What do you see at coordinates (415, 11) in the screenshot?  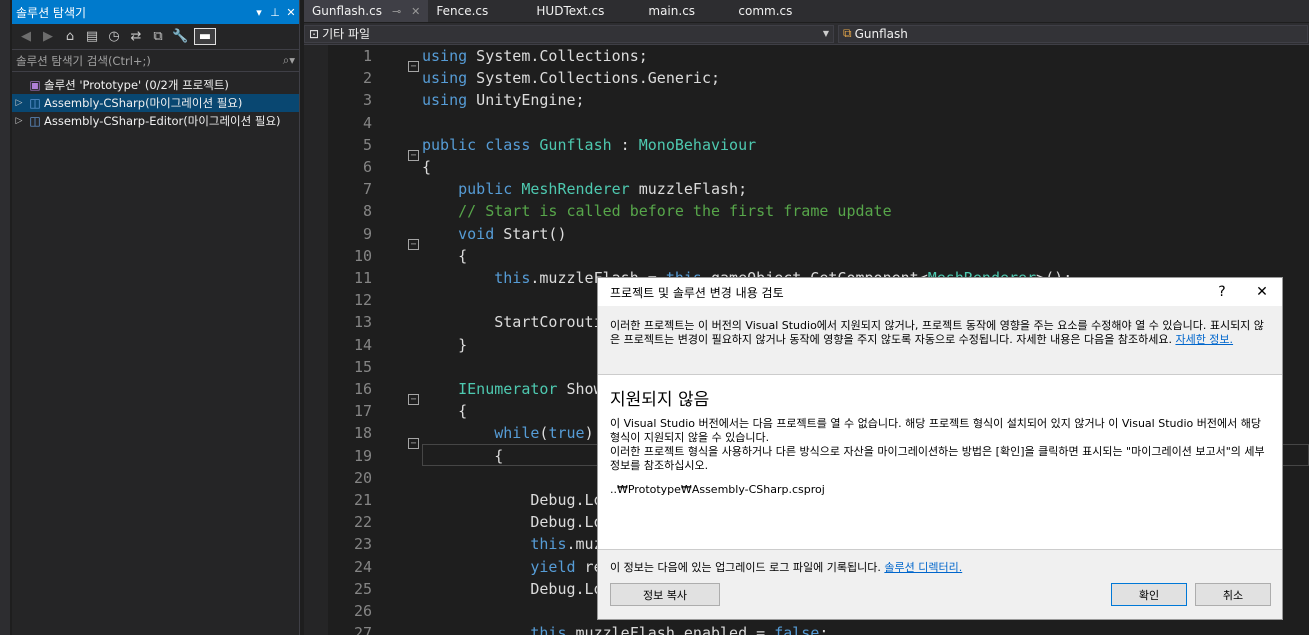 I see `close-tab-icon: ✕` at bounding box center [415, 11].